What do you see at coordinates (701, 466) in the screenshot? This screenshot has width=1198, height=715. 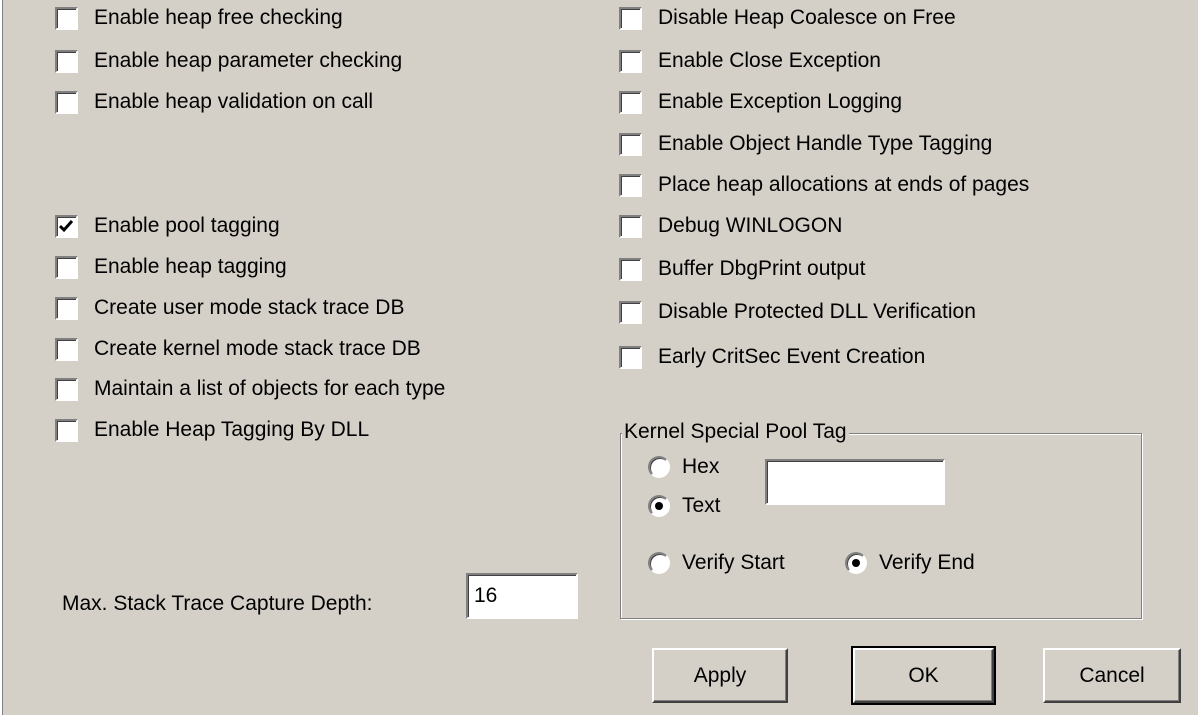 I see `hex-radio-label: Hex` at bounding box center [701, 466].